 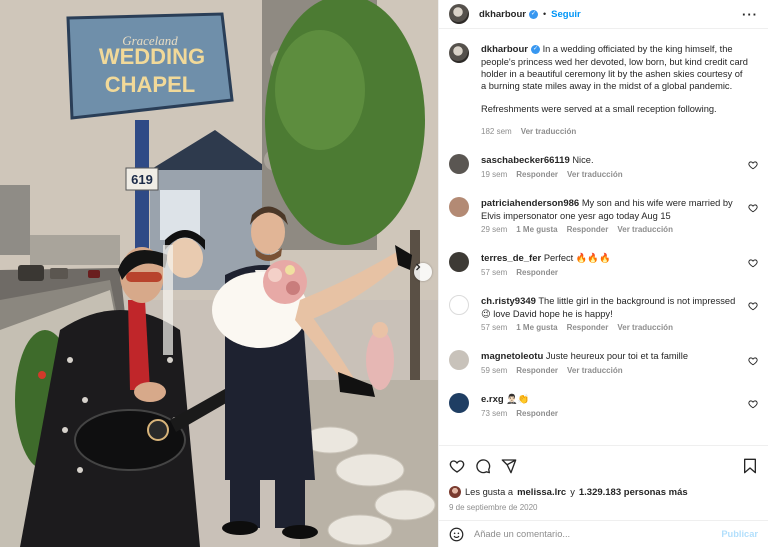 What do you see at coordinates (613, 273) in the screenshot?
I see `comment-meta: 57 sem Responder` at bounding box center [613, 273].